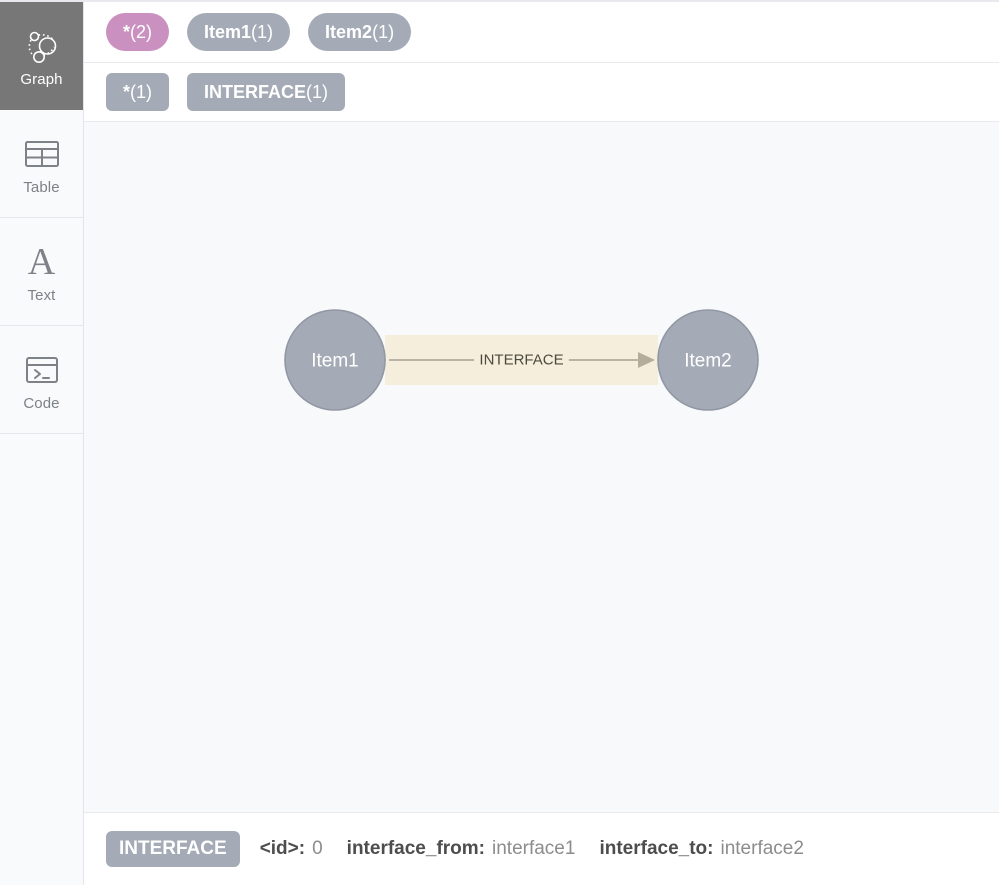 This screenshot has height=885, width=999. I want to click on property-value: interface1, so click(534, 848).